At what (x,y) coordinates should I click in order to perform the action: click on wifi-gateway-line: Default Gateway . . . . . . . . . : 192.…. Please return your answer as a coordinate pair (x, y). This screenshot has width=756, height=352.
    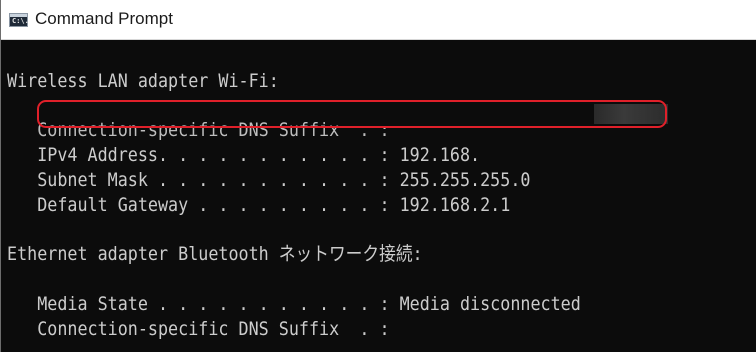
    Looking at the image, I should click on (259, 205).